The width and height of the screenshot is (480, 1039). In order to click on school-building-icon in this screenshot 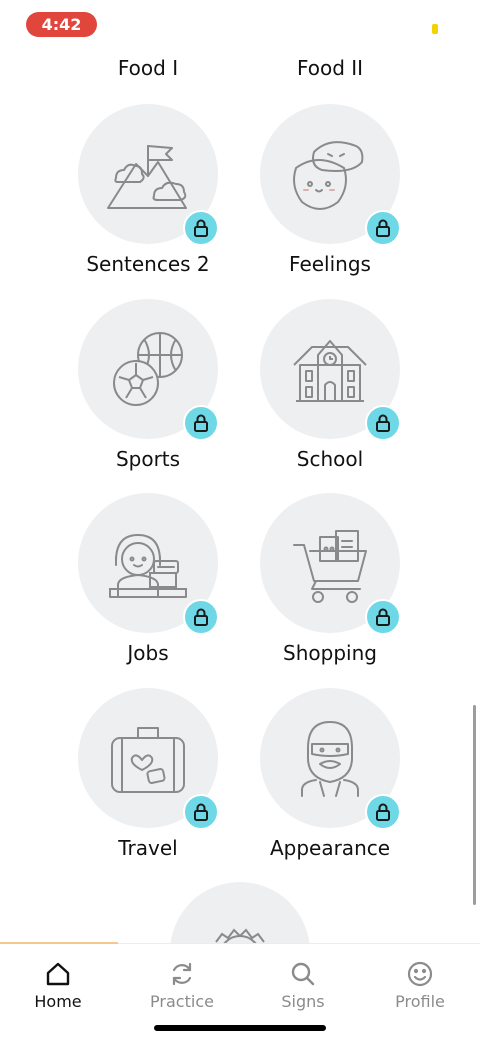, I will do `click(330, 371)`.